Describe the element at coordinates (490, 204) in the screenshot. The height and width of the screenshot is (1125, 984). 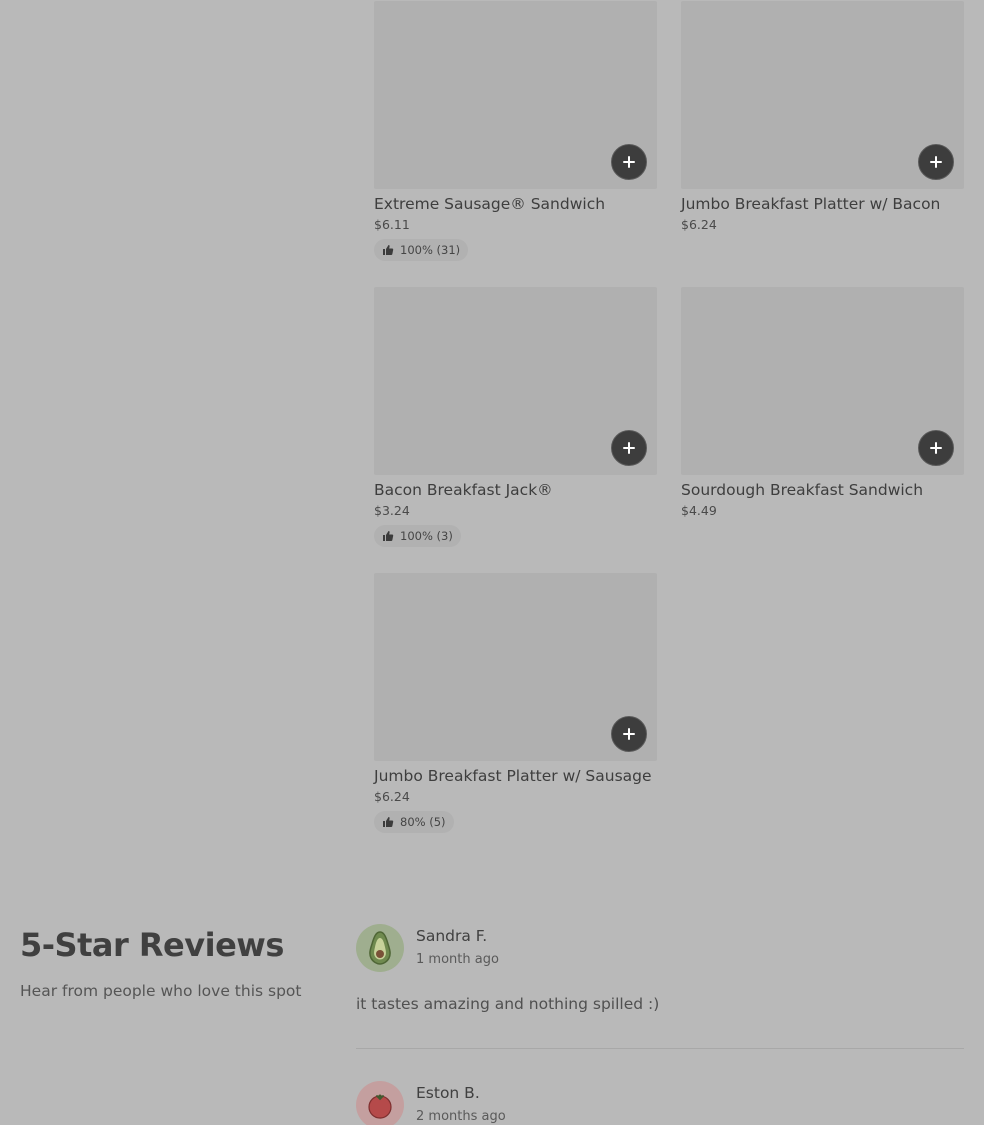
I see `menu-item-name: Extreme Sausage® Sandwich` at that location.